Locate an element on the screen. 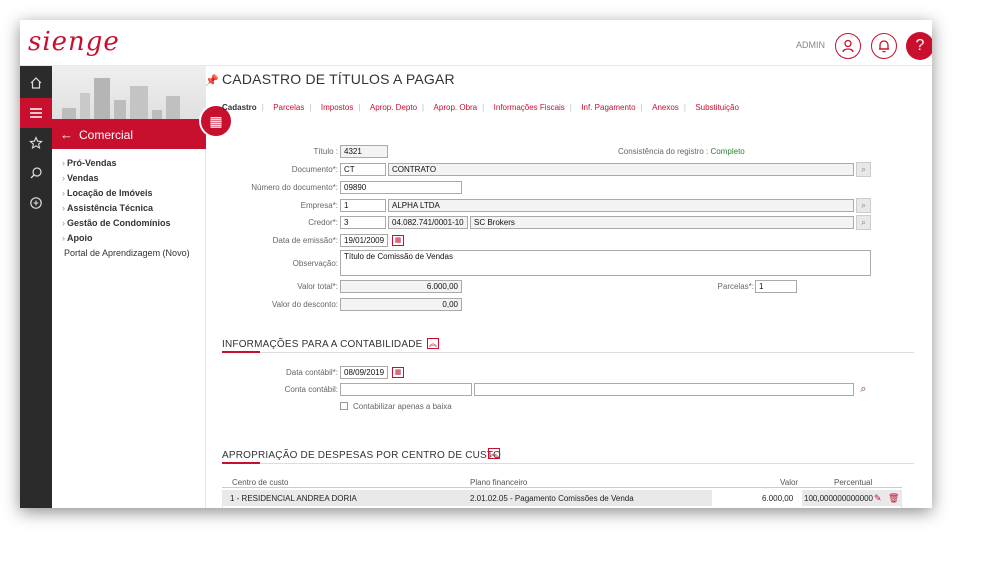 This screenshot has height=563, width=988. row-valor: 6.000,00 is located at coordinates (778, 498).